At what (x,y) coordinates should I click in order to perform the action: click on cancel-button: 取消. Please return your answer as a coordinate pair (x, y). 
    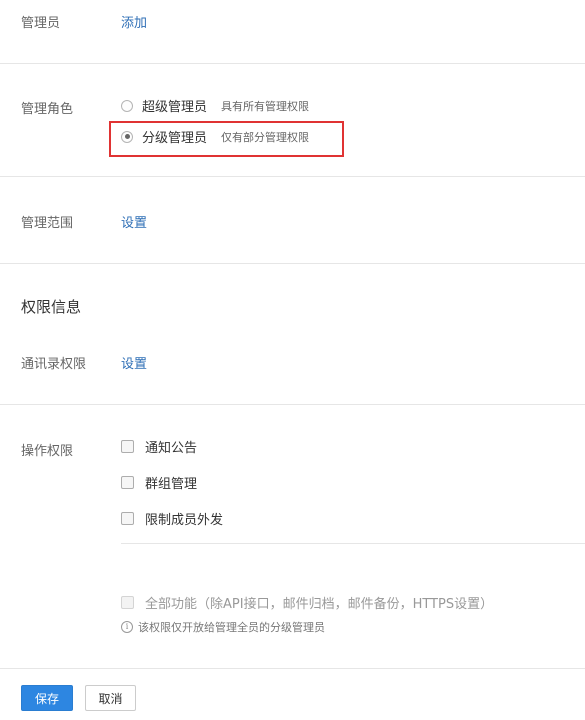
    Looking at the image, I should click on (110, 698).